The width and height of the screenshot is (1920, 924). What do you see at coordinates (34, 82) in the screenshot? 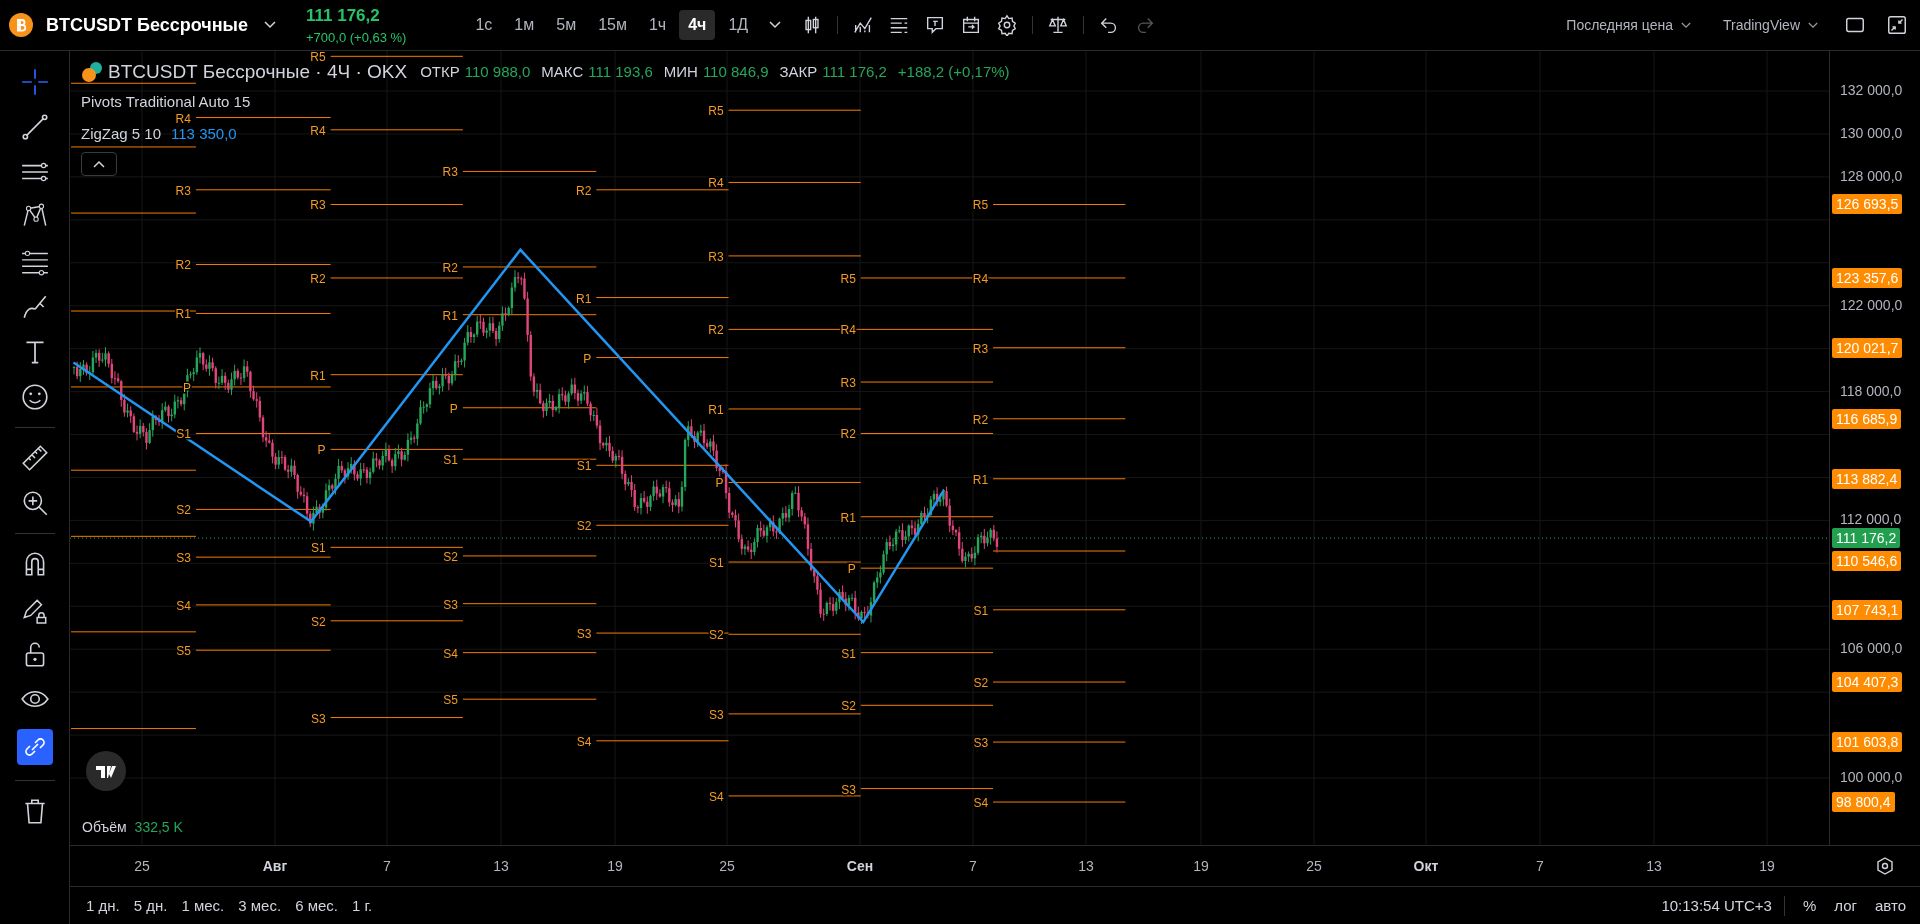
I see `crosshair-icon` at bounding box center [34, 82].